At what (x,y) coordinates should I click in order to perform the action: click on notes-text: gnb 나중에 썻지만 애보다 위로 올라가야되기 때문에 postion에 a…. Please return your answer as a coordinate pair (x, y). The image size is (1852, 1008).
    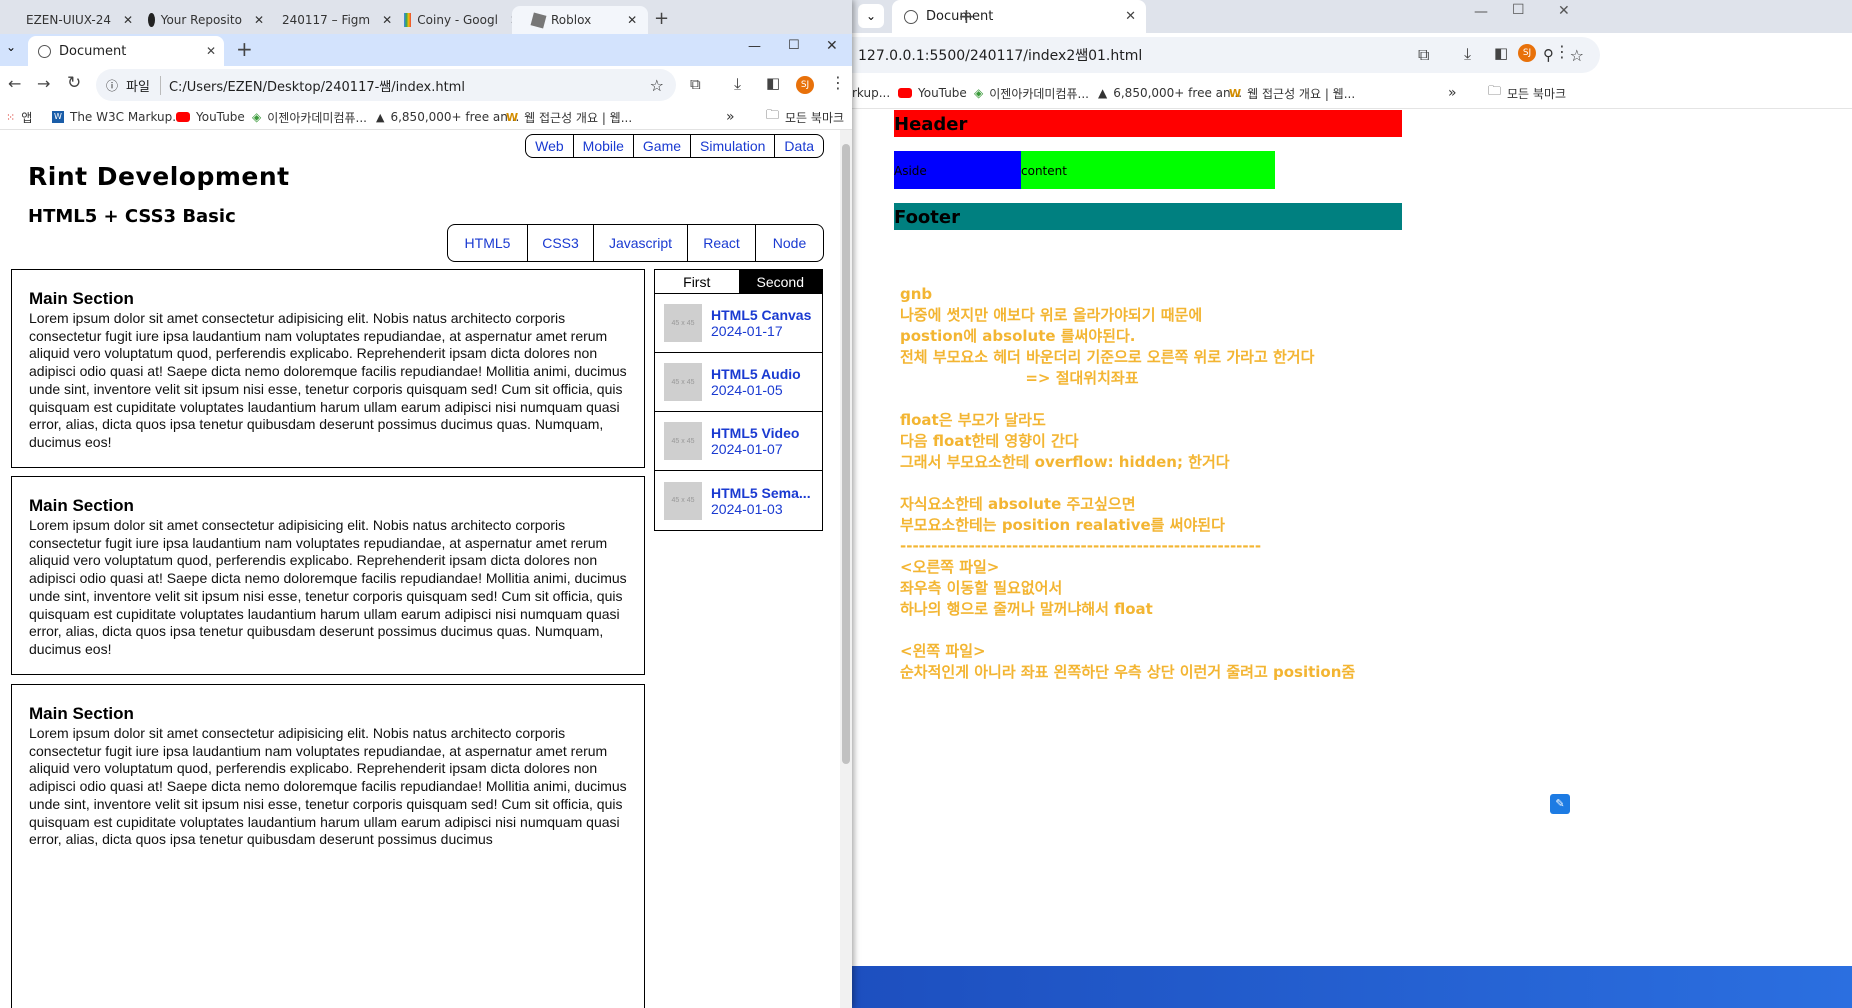
    Looking at the image, I should click on (1128, 483).